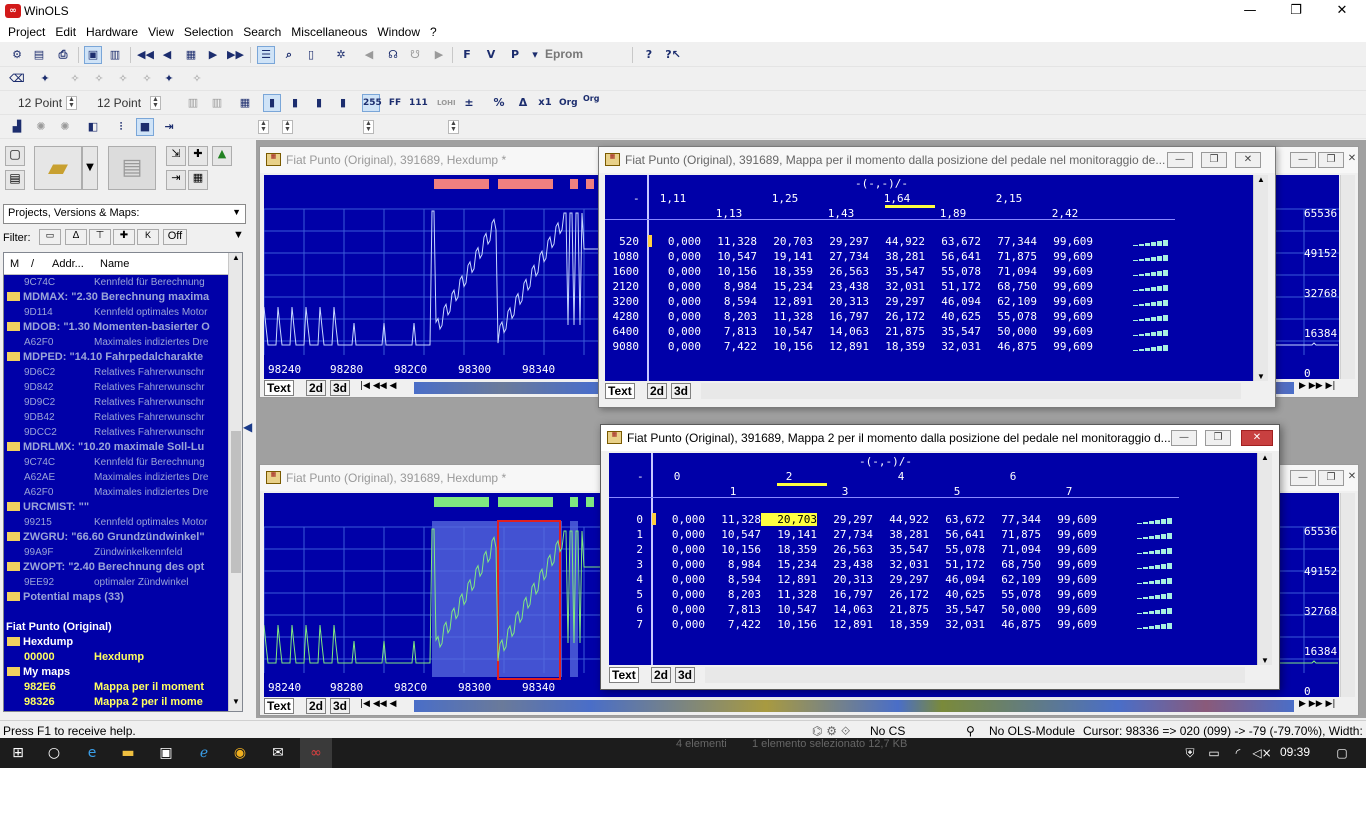 This screenshot has width=1366, height=833. Describe the element at coordinates (197, 79) in the screenshot. I see `tool-f-icon: ✧` at that location.